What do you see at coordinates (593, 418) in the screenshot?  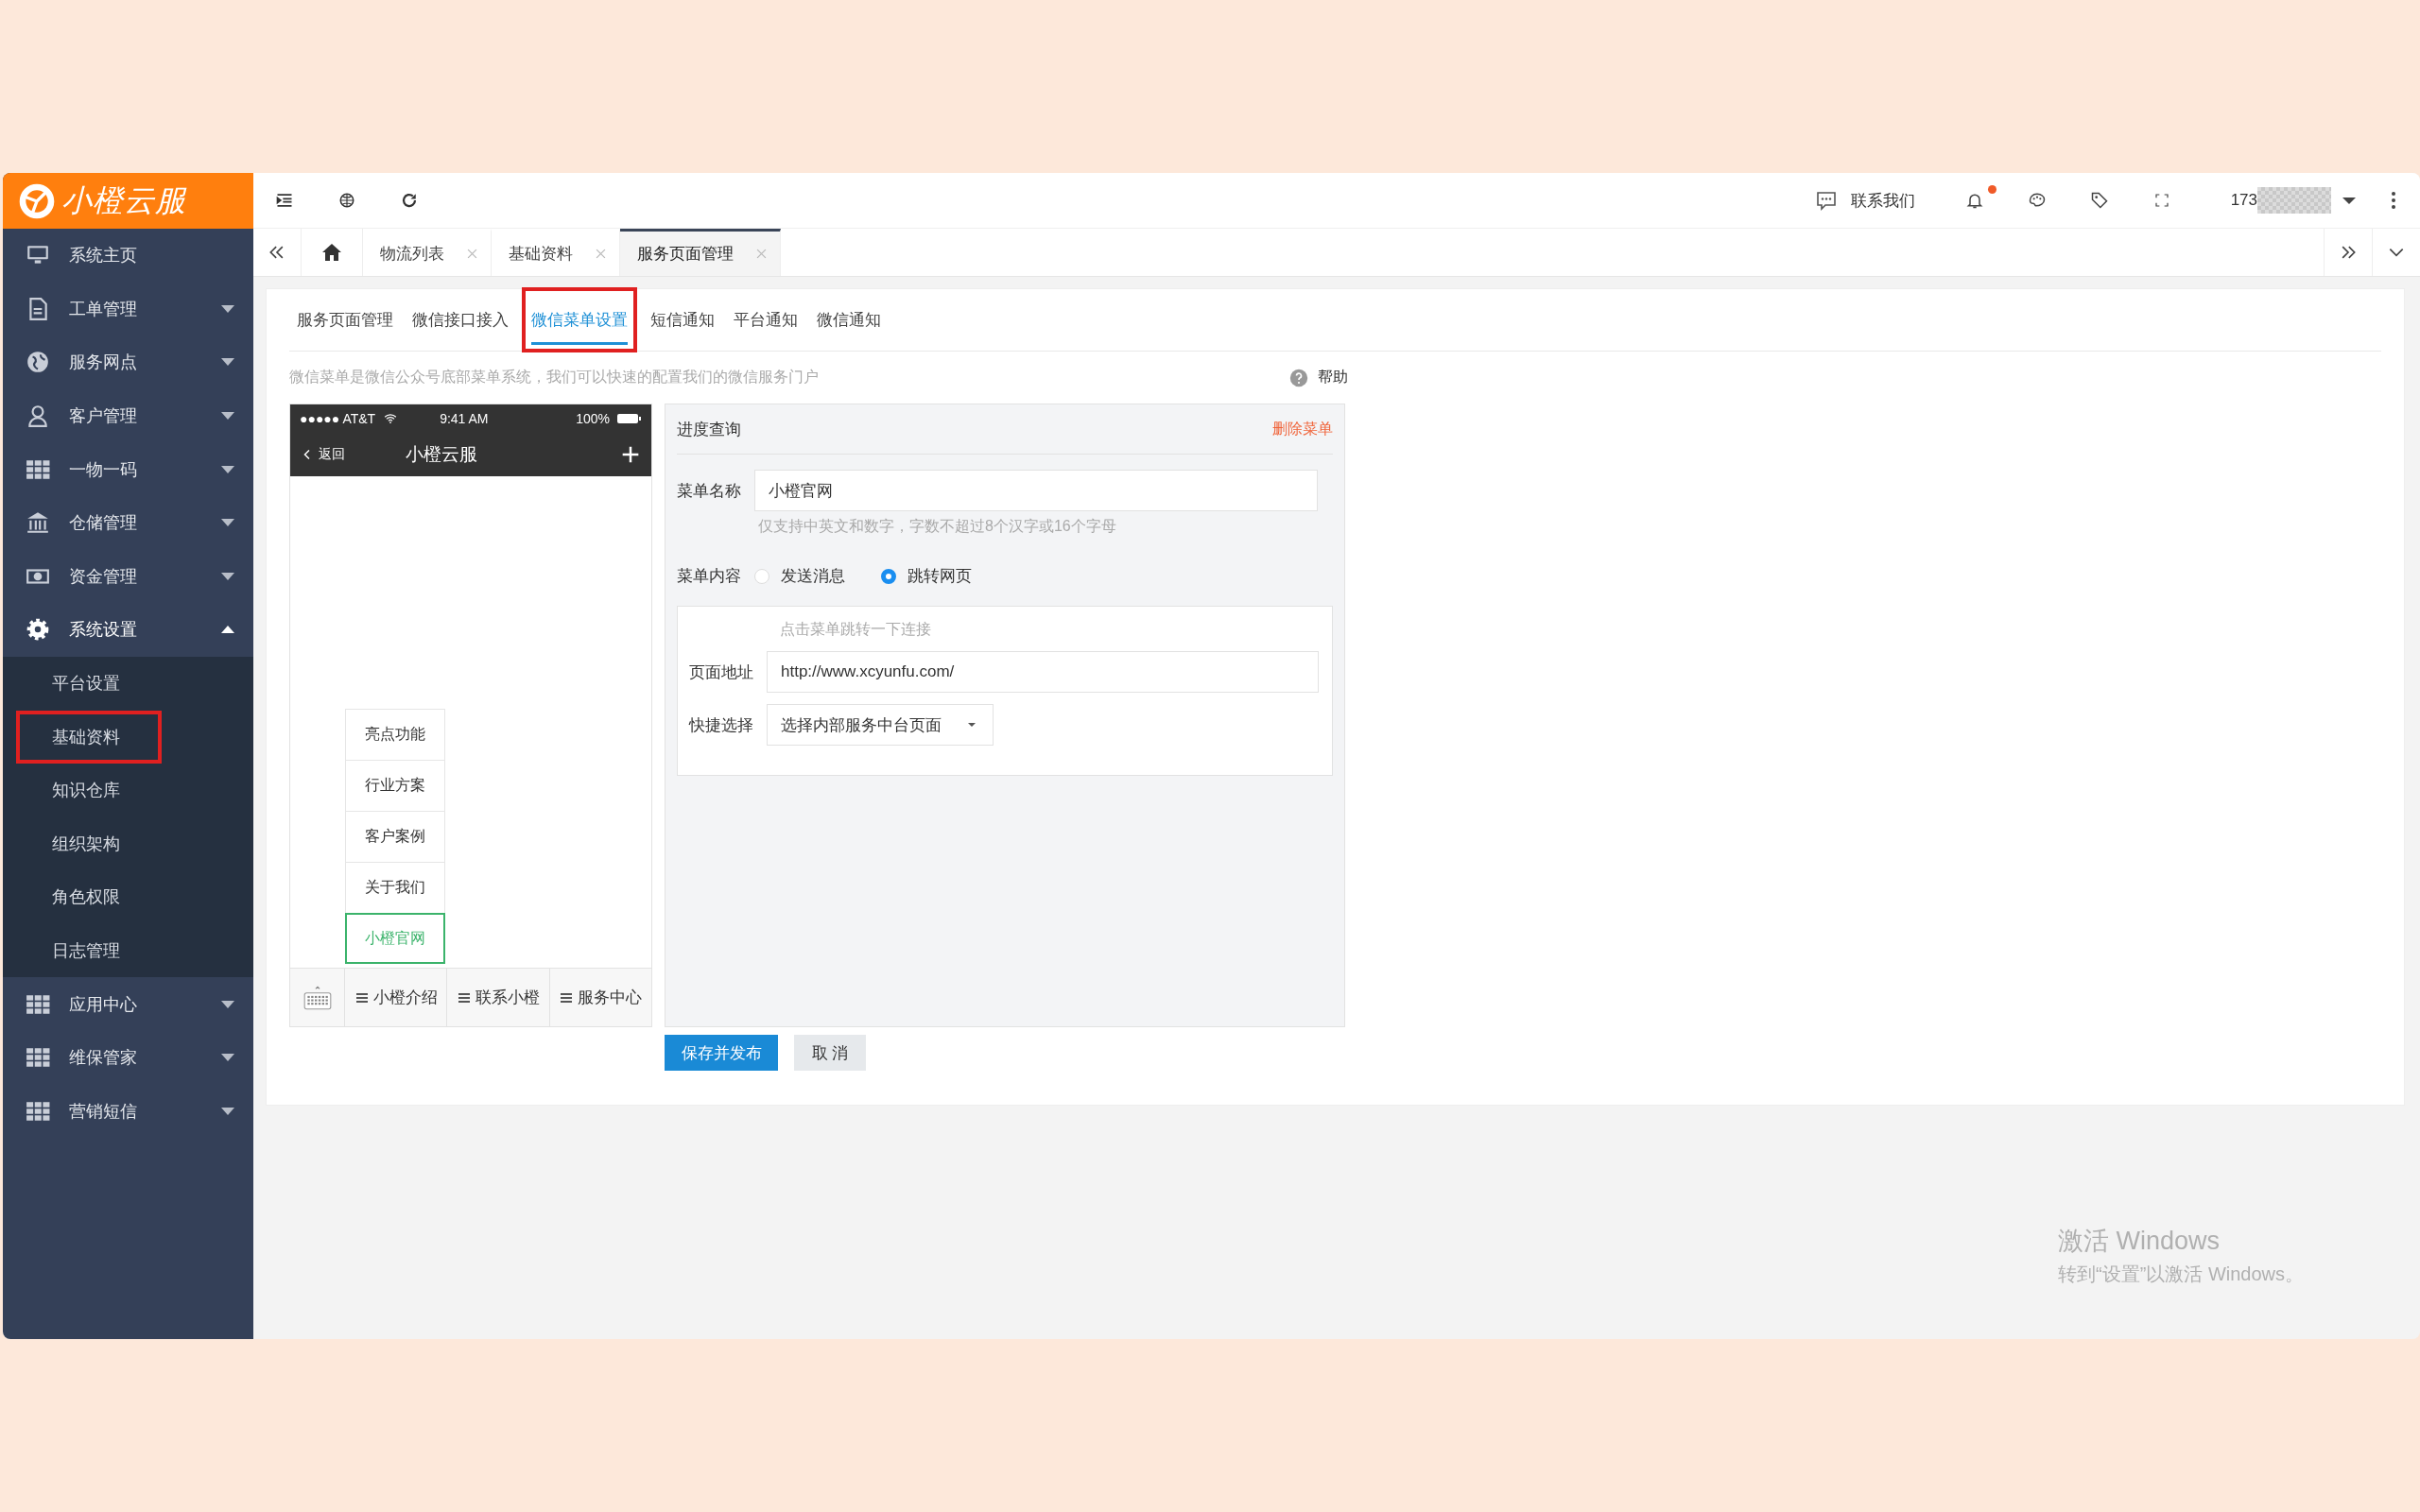 I see `battery-text: 100%` at bounding box center [593, 418].